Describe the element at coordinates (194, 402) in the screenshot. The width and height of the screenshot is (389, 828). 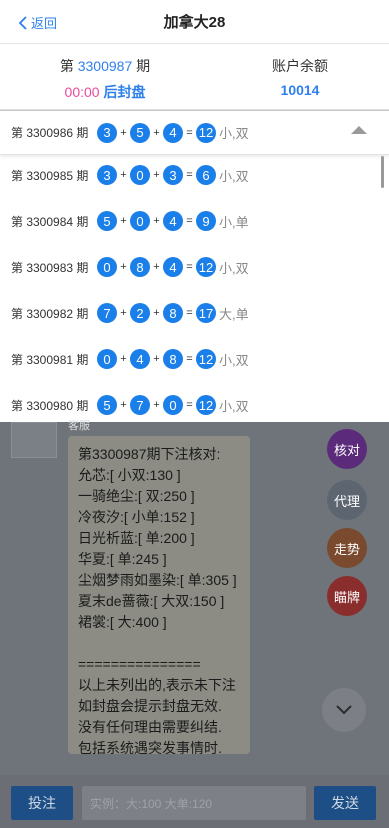
I see `history-row: 第 3300980 期 5 + 7 + 0 = 12 小,双` at that location.